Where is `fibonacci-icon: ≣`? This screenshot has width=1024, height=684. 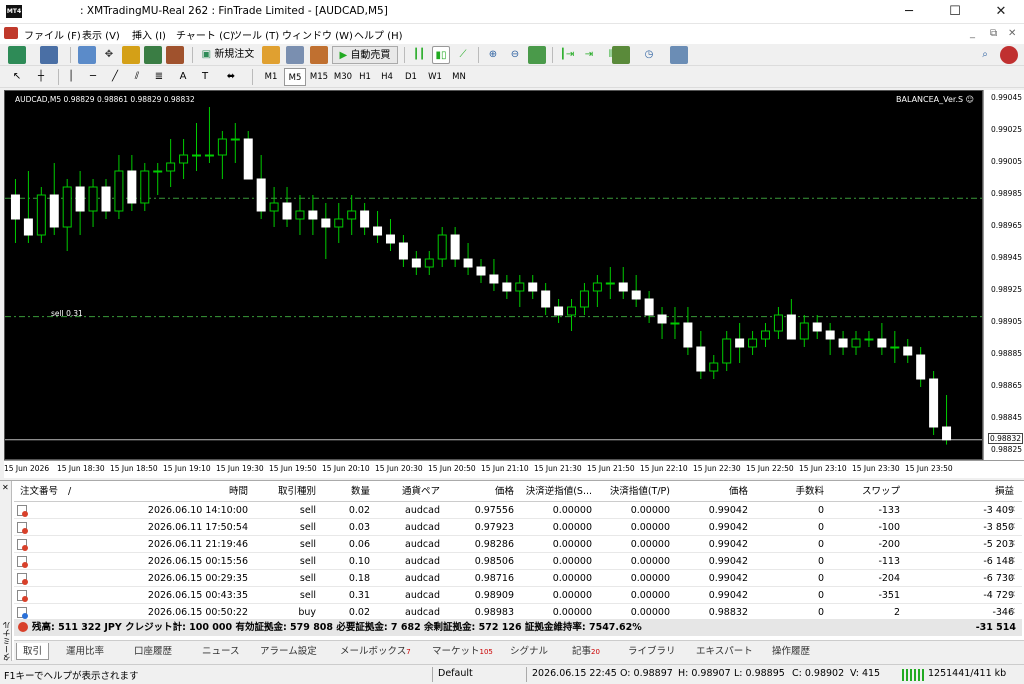 fibonacci-icon: ≣ is located at coordinates (159, 77).